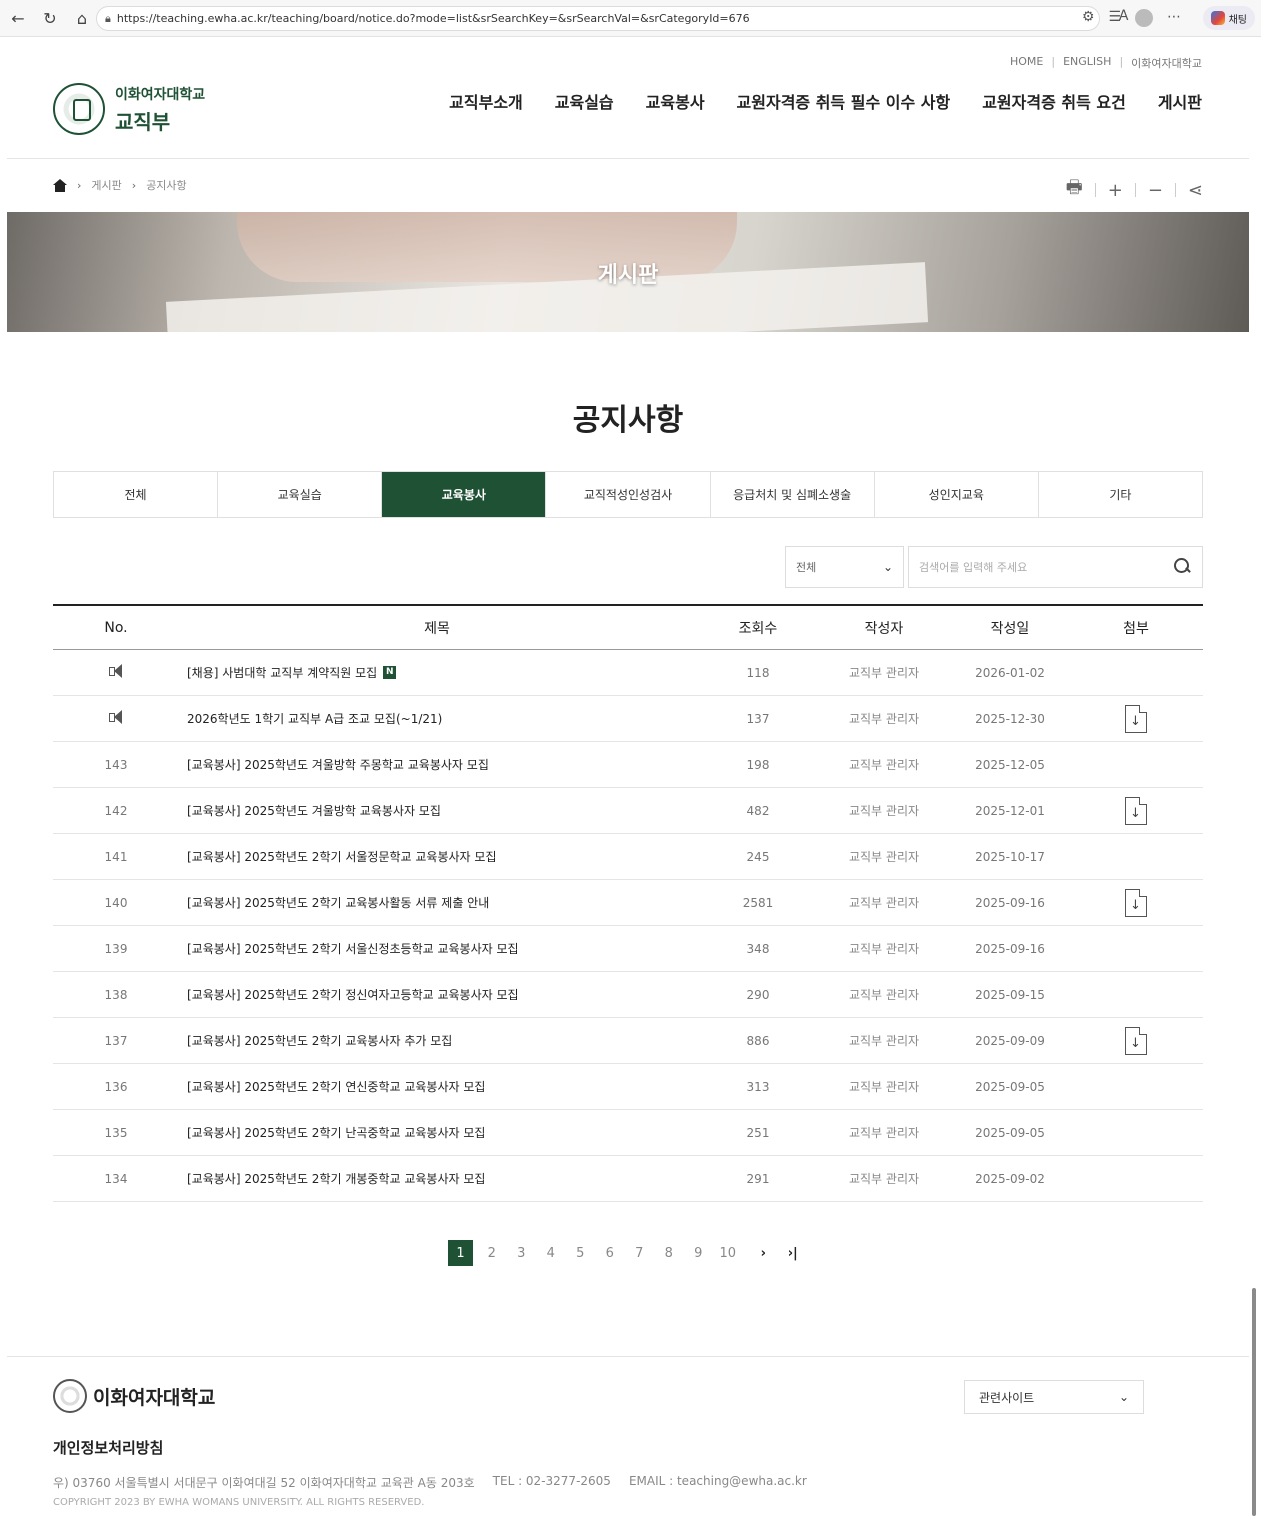  What do you see at coordinates (669, 1253) in the screenshot?
I see `page-link: 8` at bounding box center [669, 1253].